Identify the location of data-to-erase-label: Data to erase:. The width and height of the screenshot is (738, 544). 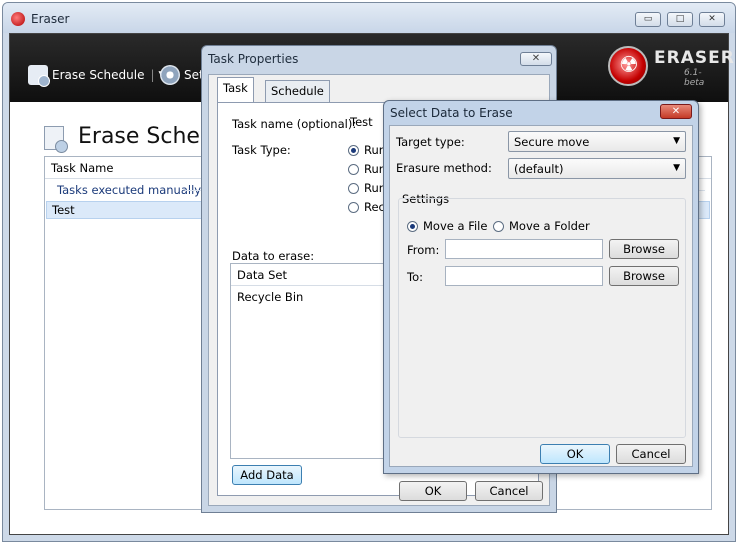
(273, 256).